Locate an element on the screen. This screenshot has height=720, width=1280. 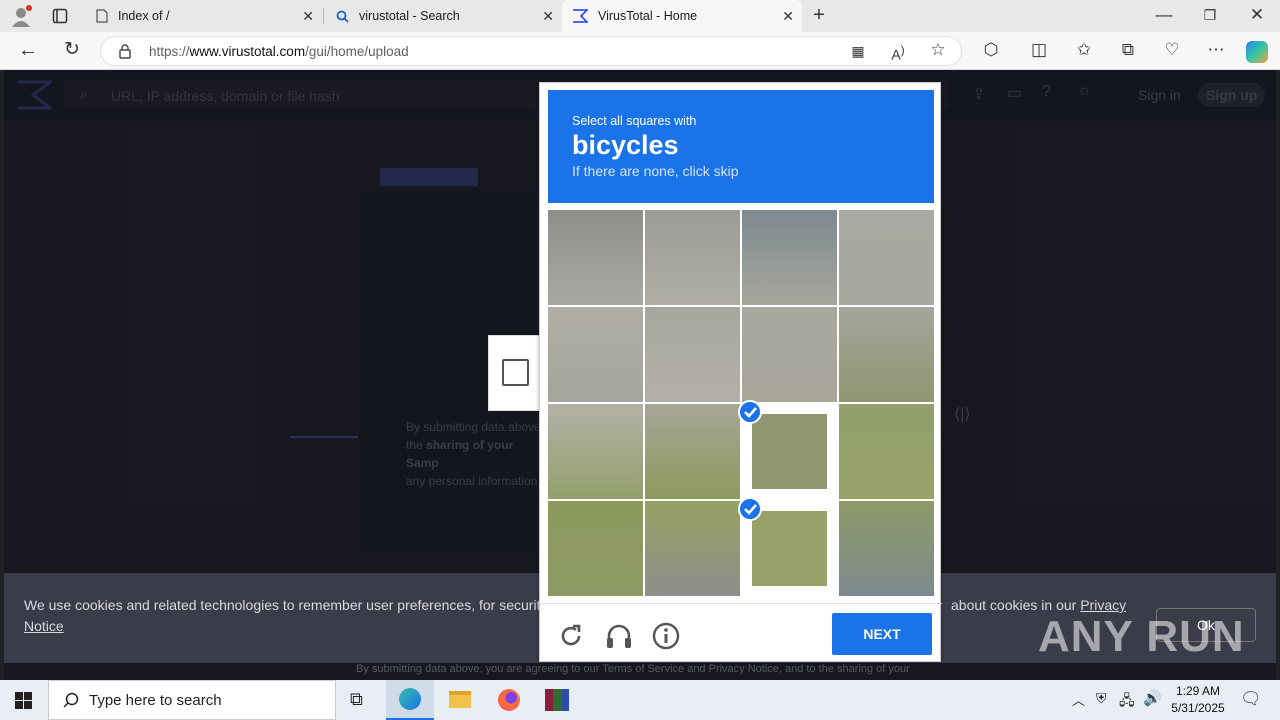
challenge-instruction: Select all squares with is located at coordinates (634, 121).